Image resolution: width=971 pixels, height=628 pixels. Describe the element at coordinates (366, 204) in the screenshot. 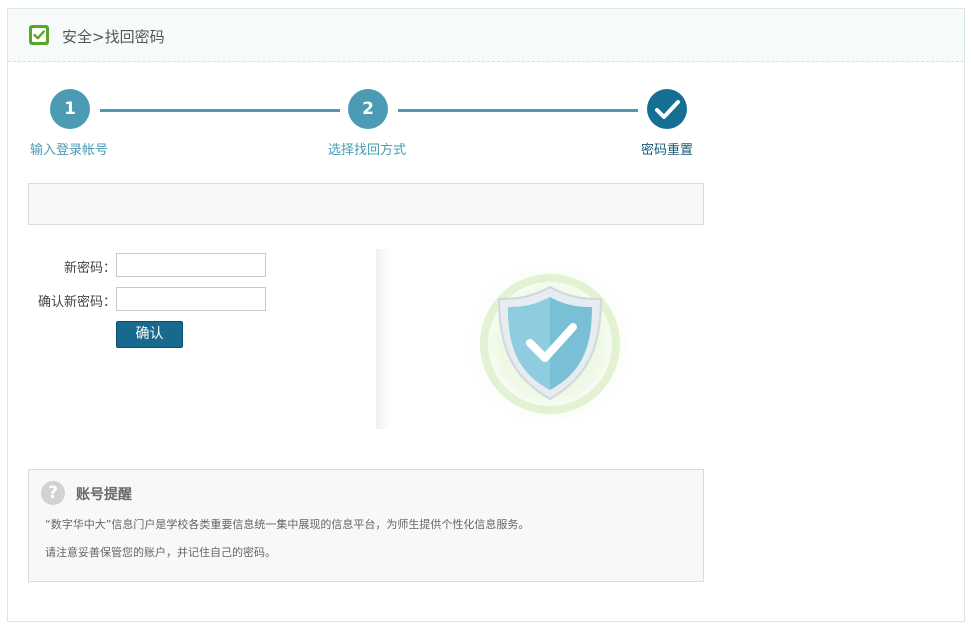

I see `notice-bar` at that location.